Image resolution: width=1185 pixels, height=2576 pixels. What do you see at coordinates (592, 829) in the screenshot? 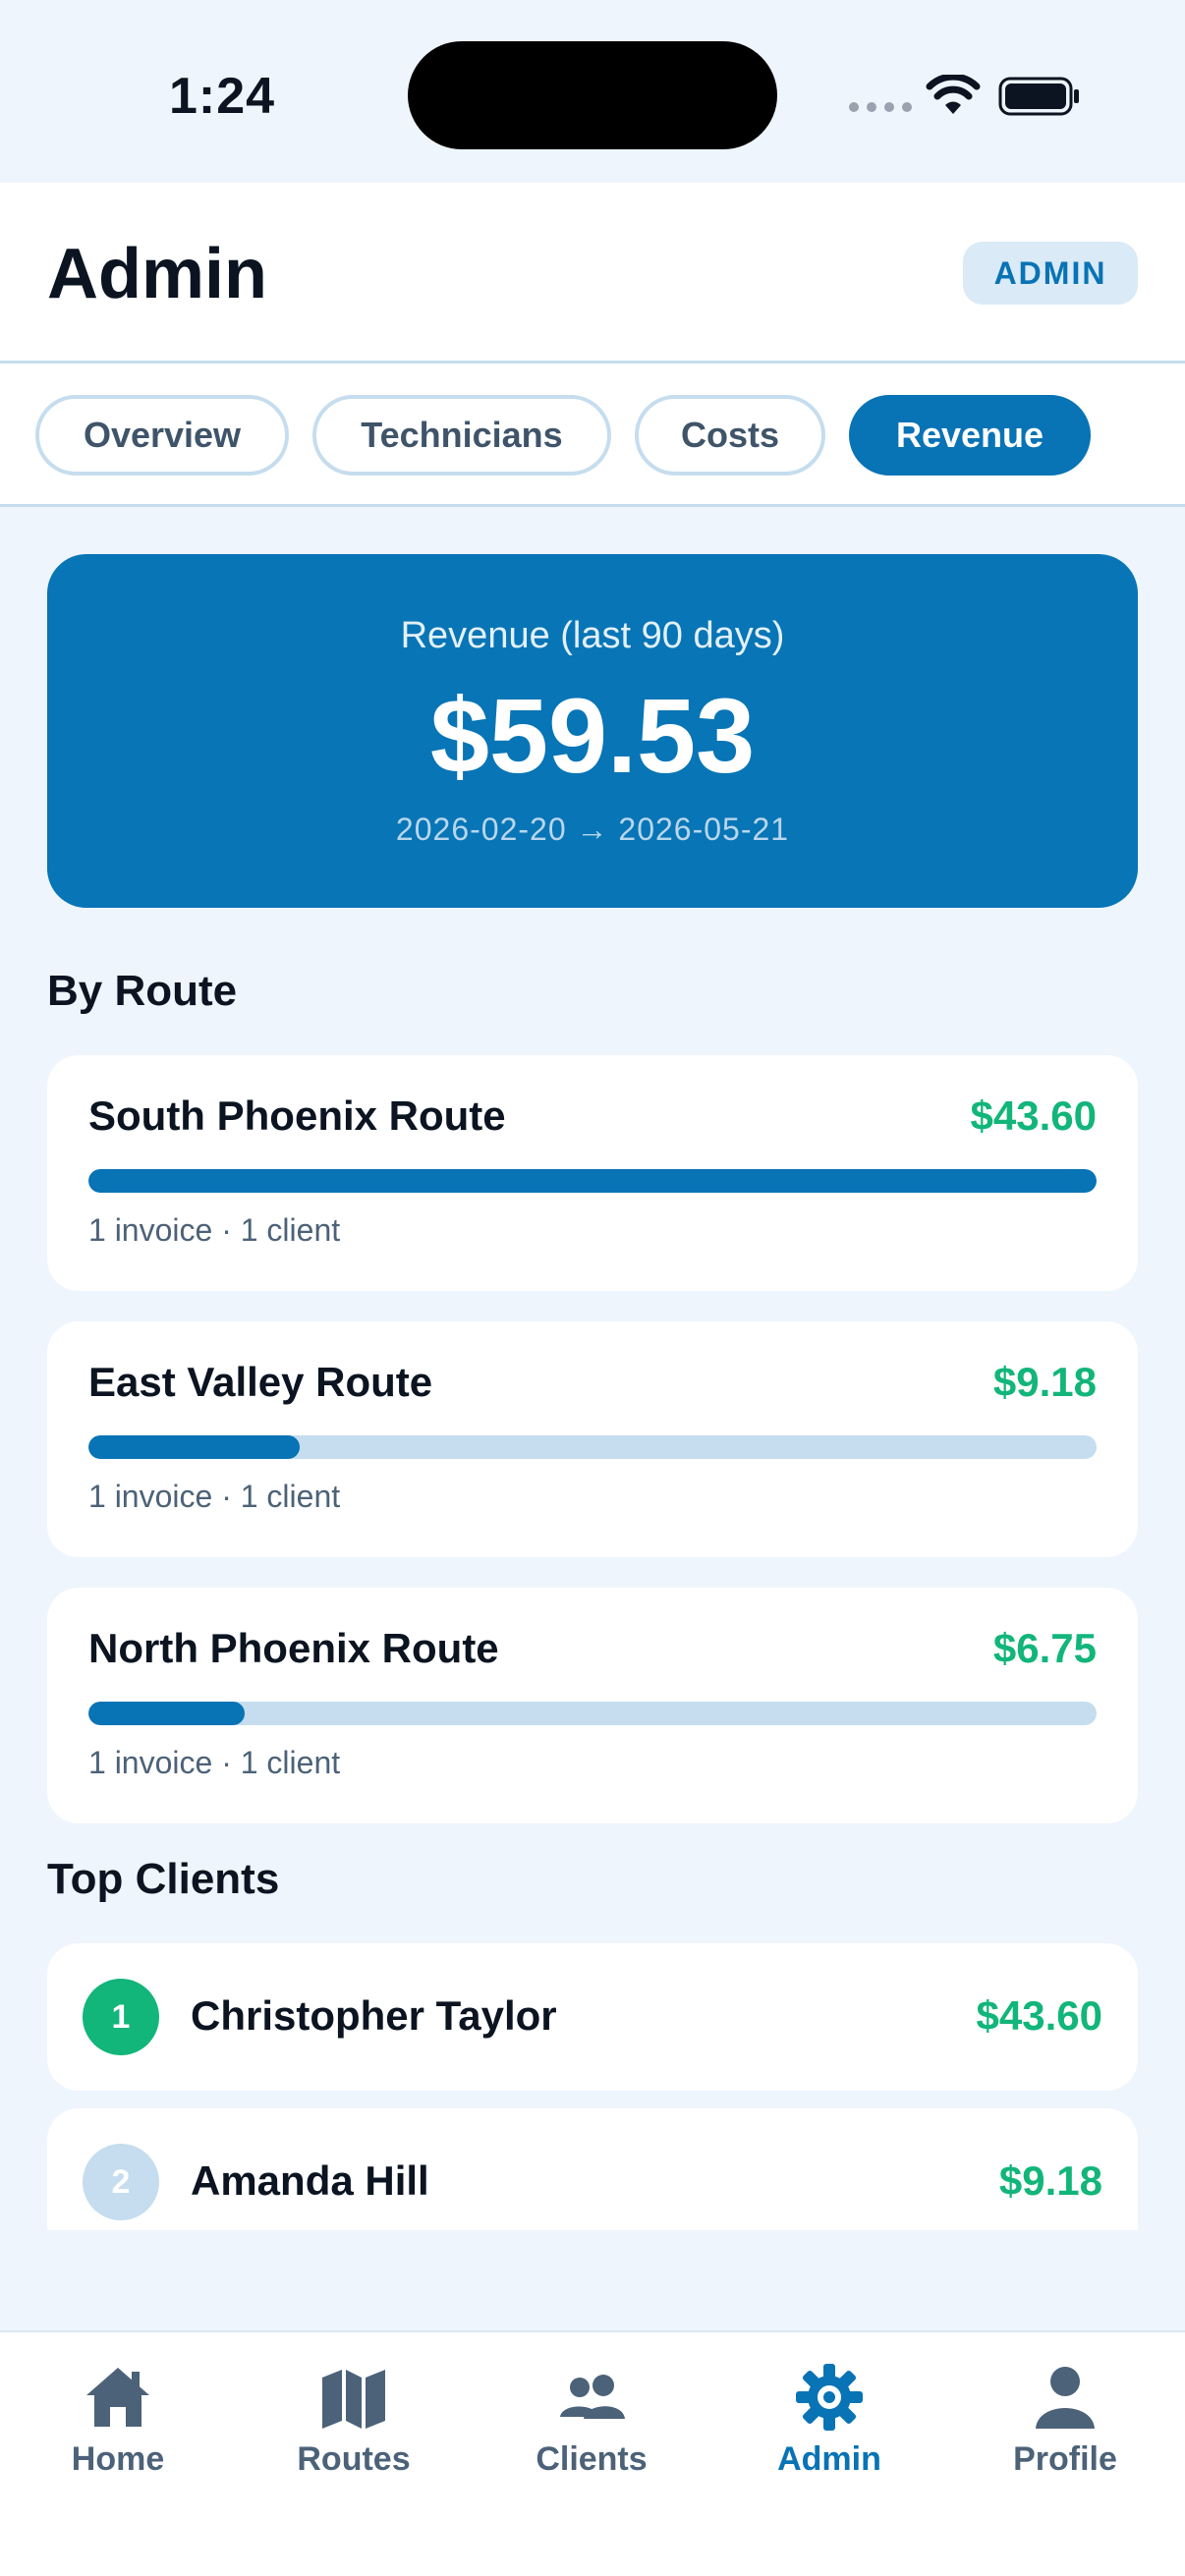
I see `revenue-date-range: 2026-02-20 → 2026-05-21` at bounding box center [592, 829].